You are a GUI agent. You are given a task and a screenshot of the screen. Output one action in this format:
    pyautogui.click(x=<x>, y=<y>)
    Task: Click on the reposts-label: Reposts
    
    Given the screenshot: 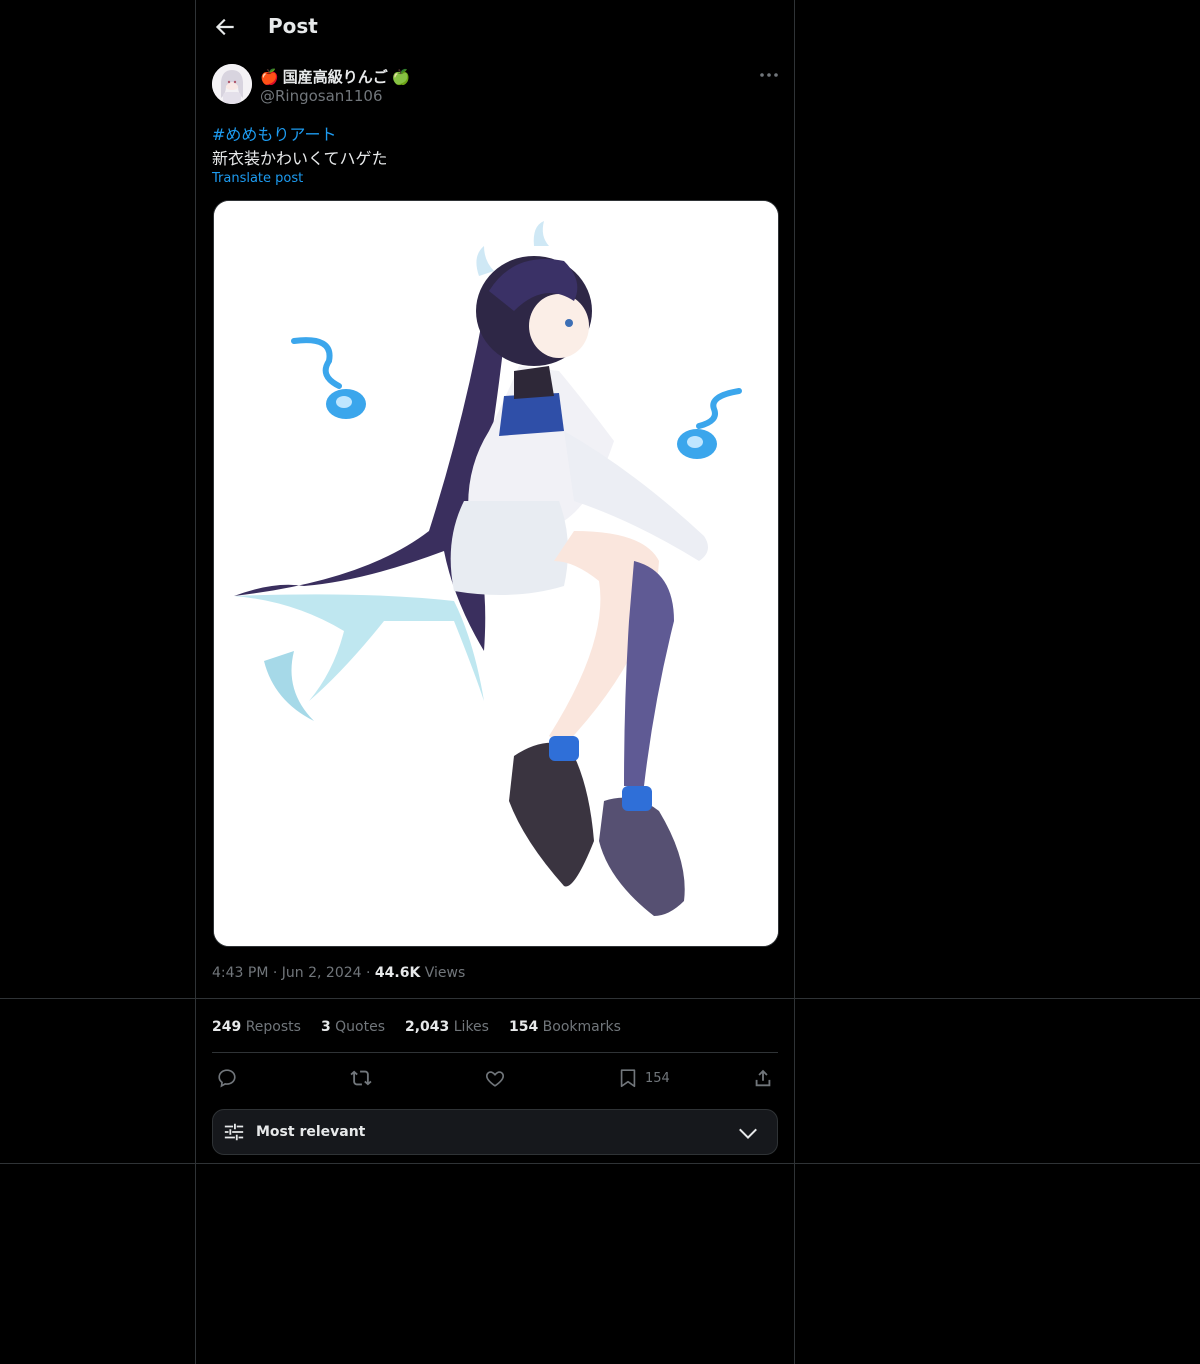 What is the action you would take?
    pyautogui.click(x=273, y=1027)
    